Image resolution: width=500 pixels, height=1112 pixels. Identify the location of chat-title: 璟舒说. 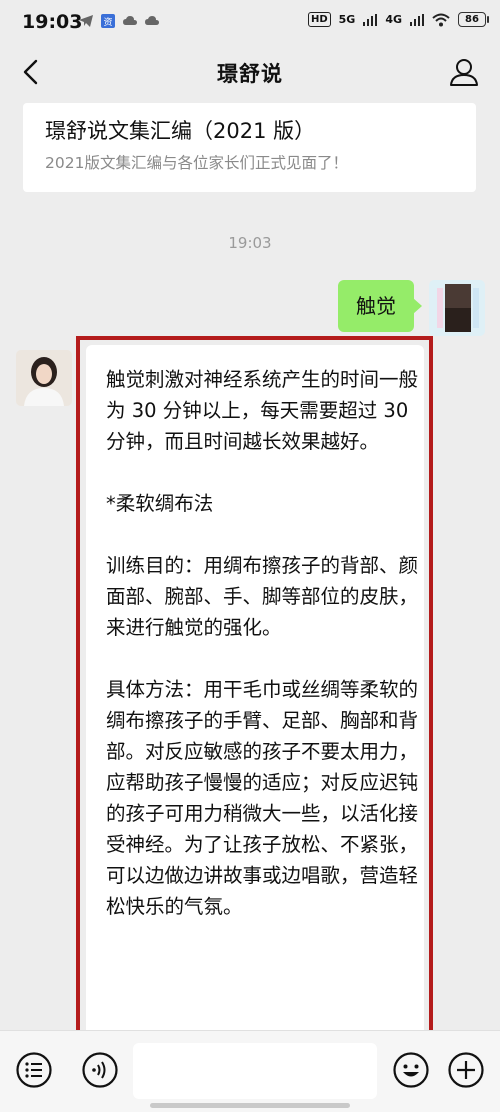
(250, 74).